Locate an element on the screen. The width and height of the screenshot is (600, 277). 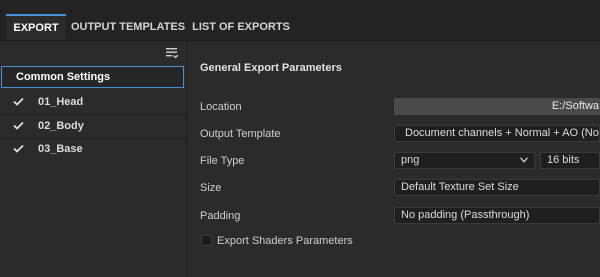
chevron-down-icon is located at coordinates (524, 160).